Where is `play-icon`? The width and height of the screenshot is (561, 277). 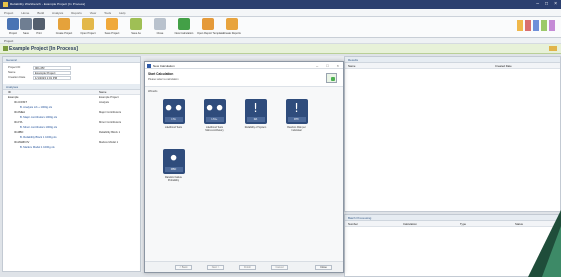
play-icon is located at coordinates (184, 24).